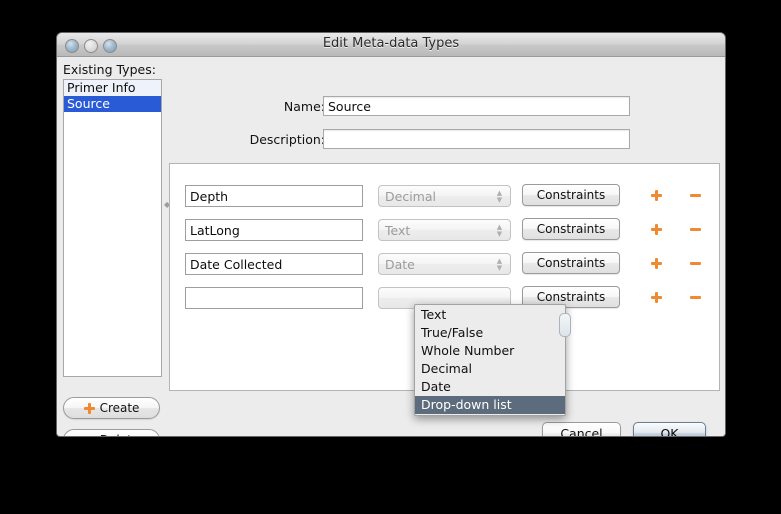  I want to click on field-type-combo: Decimal ▲ ▼, so click(444, 196).